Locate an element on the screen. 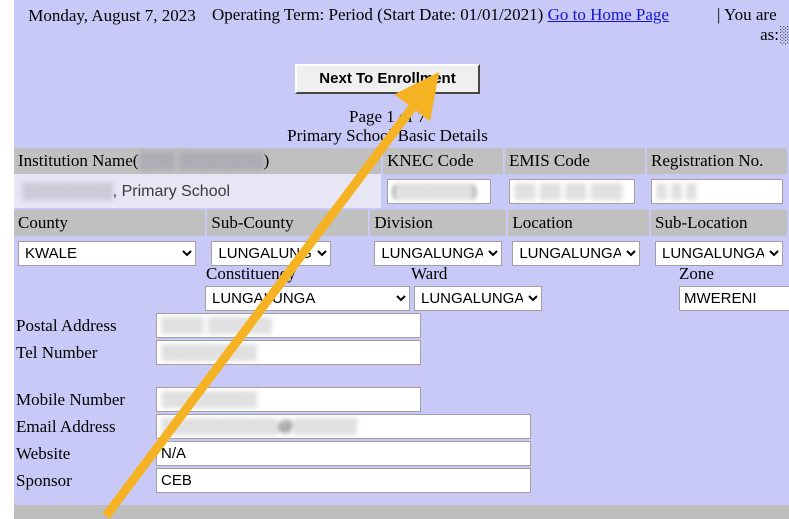 This screenshot has width=789, height=519. constituency-label: Constituency is located at coordinates (251, 273).